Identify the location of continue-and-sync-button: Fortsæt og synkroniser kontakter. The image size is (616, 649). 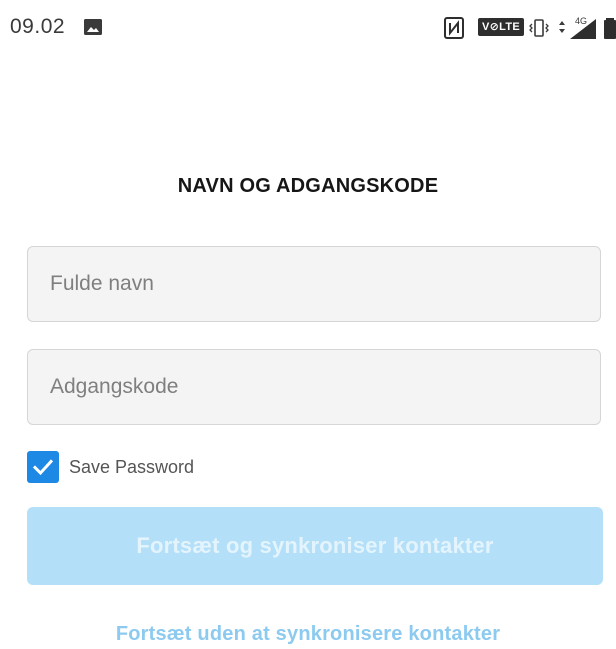
(315, 546).